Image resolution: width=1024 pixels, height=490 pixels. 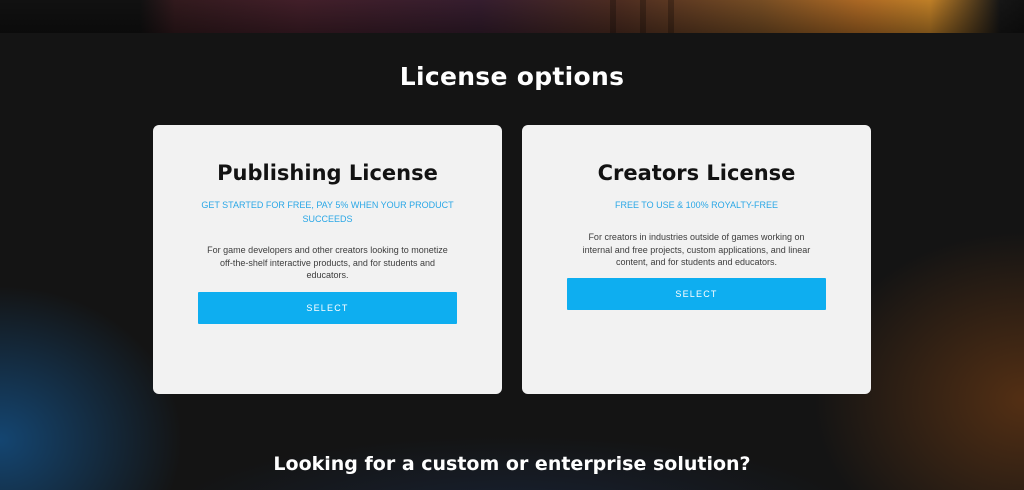 I want to click on hero-banner-image, so click(x=512, y=16).